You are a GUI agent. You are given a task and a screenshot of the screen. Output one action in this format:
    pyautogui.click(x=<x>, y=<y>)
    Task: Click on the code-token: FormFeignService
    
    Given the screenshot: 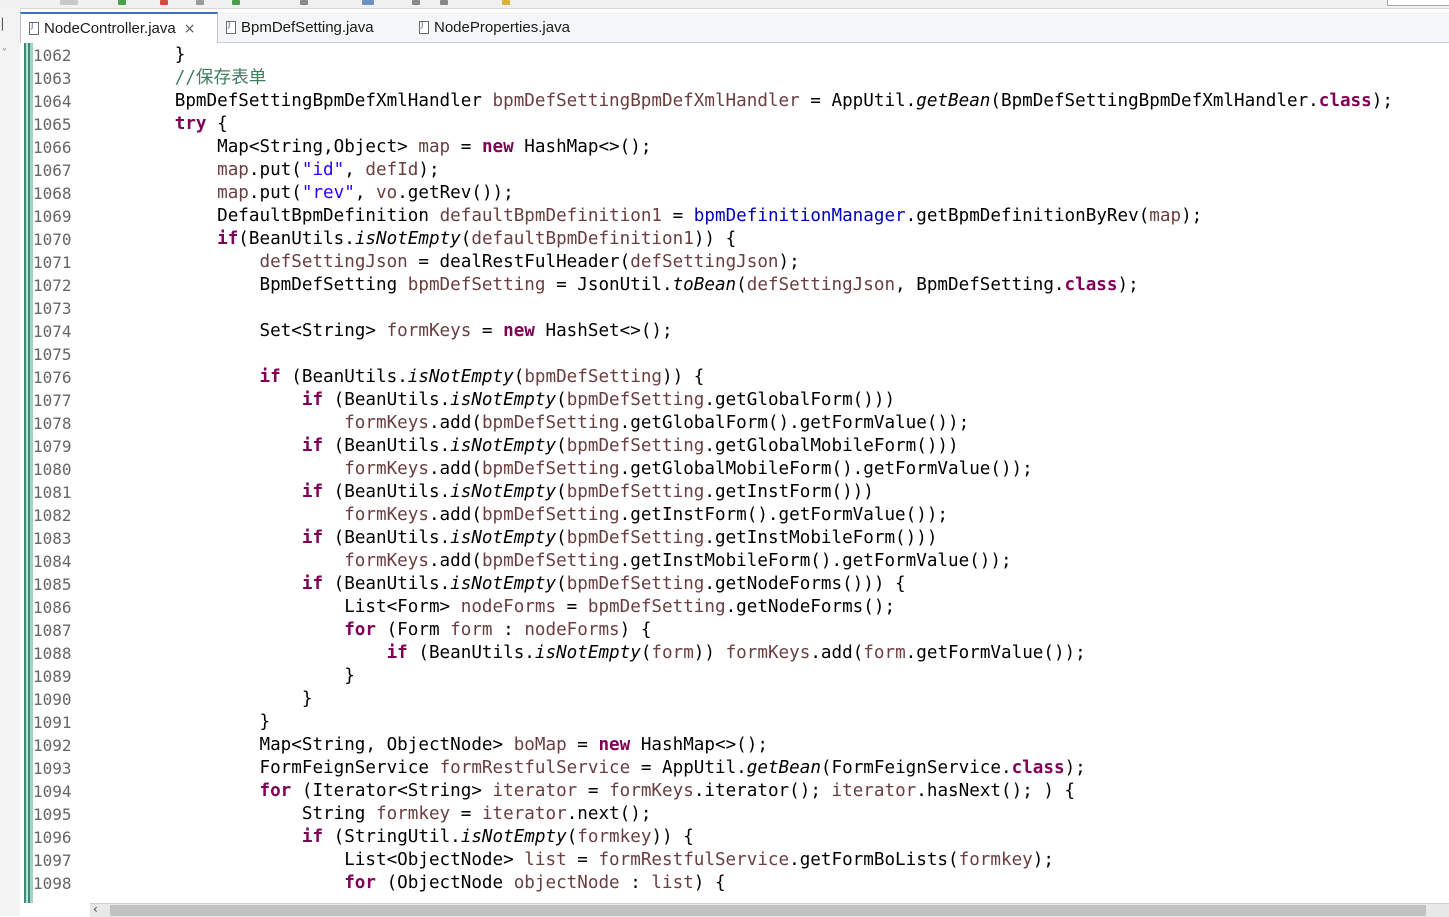 What is the action you would take?
    pyautogui.click(x=265, y=768)
    